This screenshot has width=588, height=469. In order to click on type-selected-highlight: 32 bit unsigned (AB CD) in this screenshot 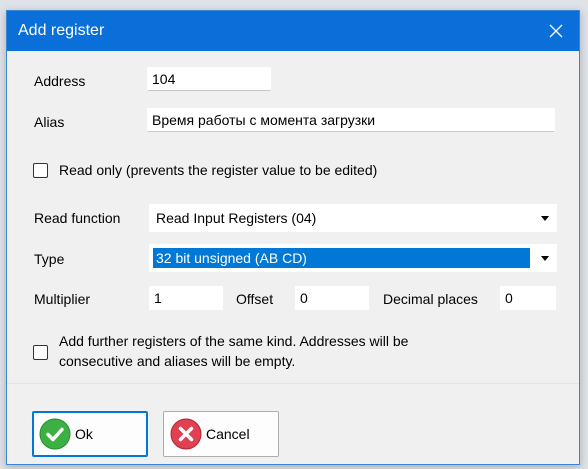, I will do `click(341, 258)`.